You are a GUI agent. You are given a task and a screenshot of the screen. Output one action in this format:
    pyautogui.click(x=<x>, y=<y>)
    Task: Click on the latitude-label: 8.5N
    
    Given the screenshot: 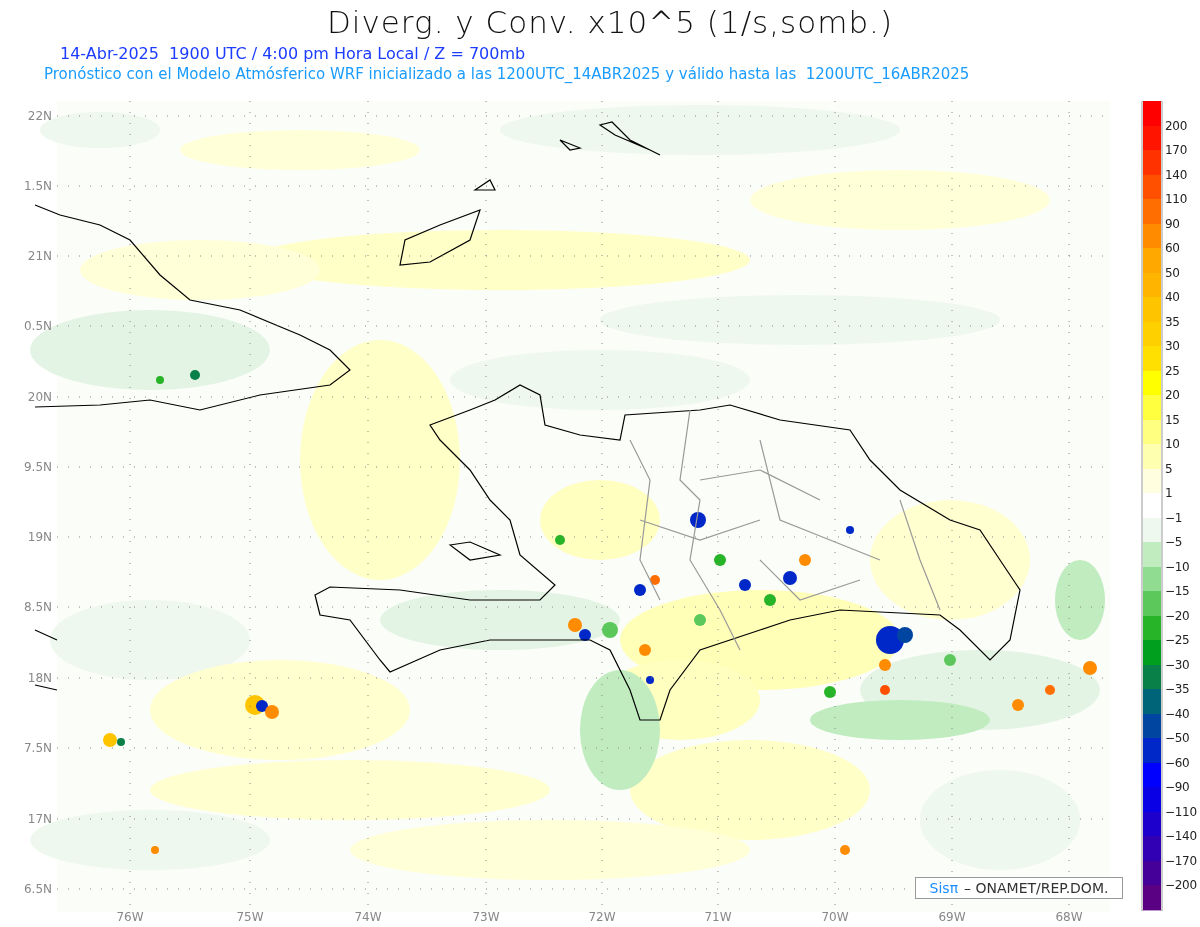 What is the action you would take?
    pyautogui.click(x=37, y=607)
    